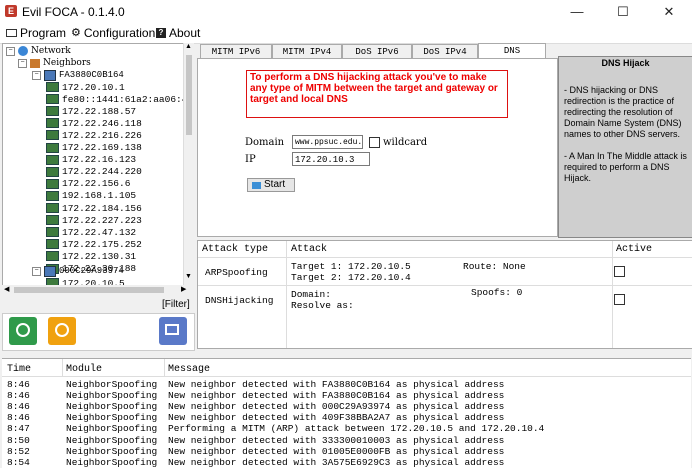 Image resolution: width=692 pixels, height=468 pixels. What do you see at coordinates (346, 376) in the screenshot?
I see `header-underline` at bounding box center [346, 376].